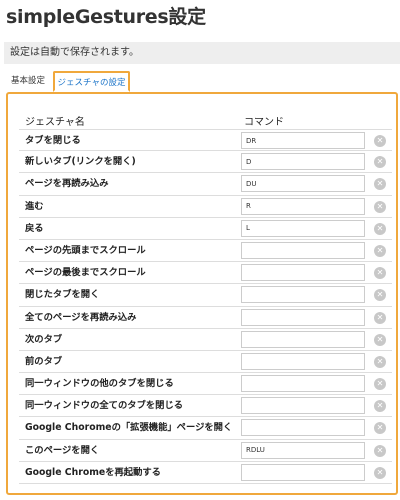 This screenshot has height=500, width=400. Describe the element at coordinates (205, 162) in the screenshot. I see `gesture-row: 新しいタブ(リンクを開く) ✕` at that location.